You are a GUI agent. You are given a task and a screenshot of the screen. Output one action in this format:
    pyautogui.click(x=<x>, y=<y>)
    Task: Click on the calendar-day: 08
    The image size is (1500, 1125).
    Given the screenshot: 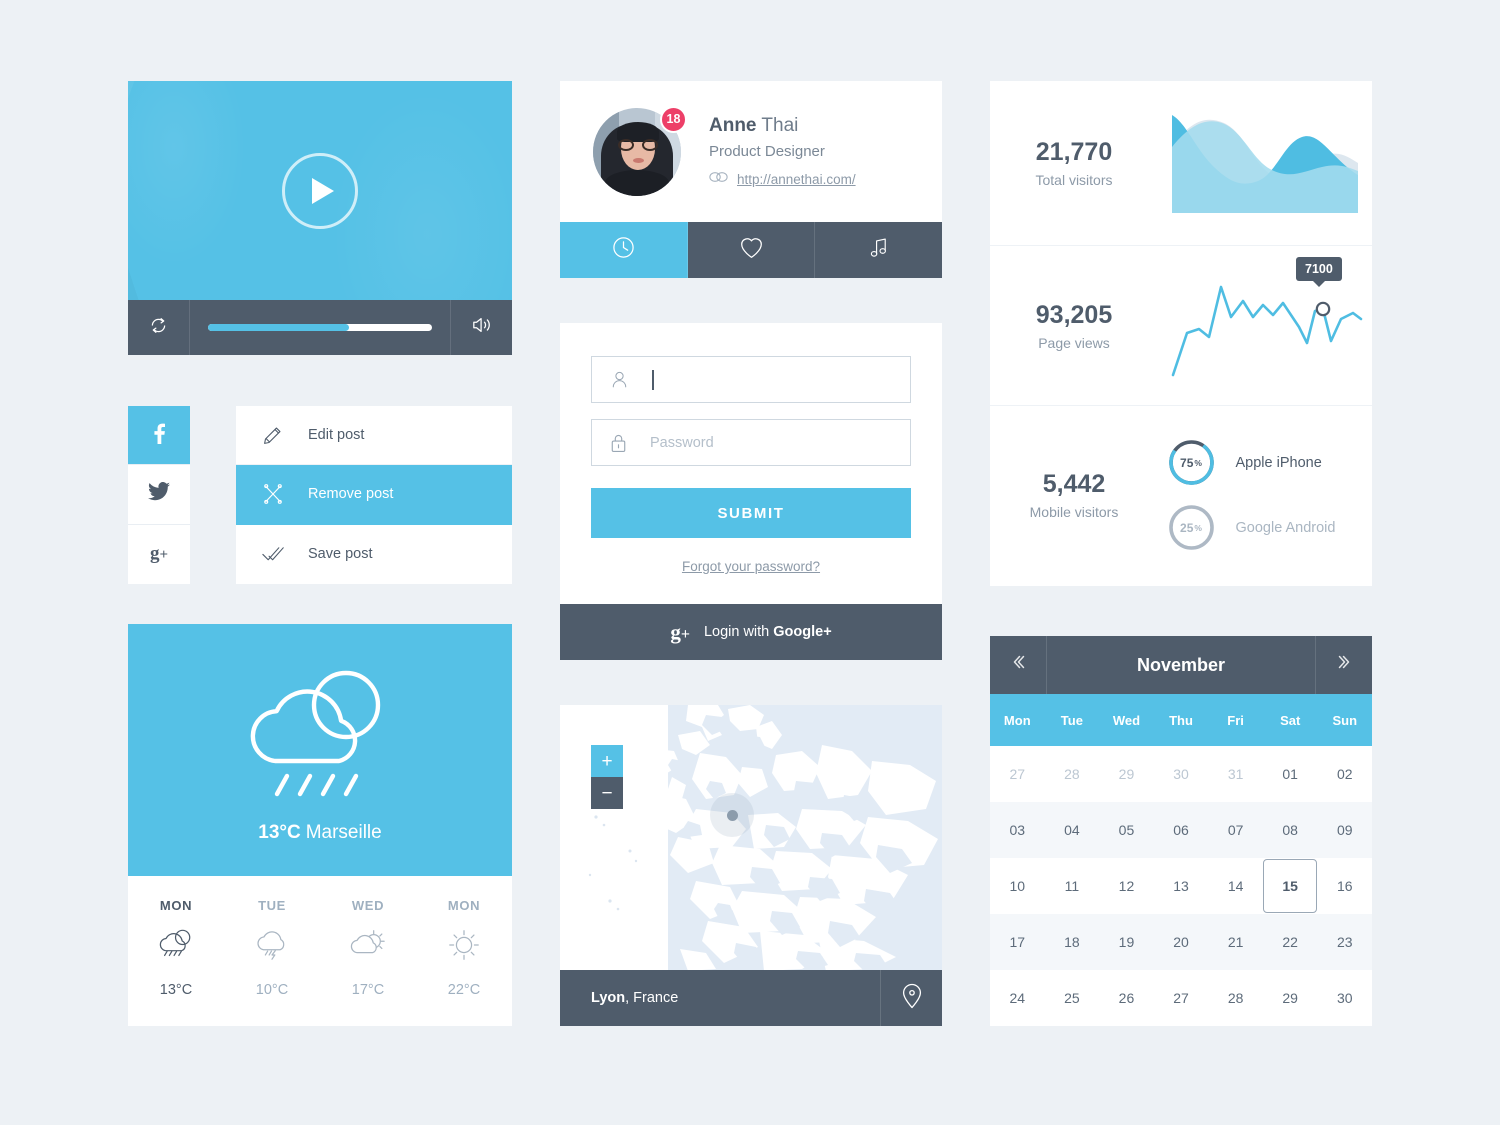 What is the action you would take?
    pyautogui.click(x=1290, y=830)
    